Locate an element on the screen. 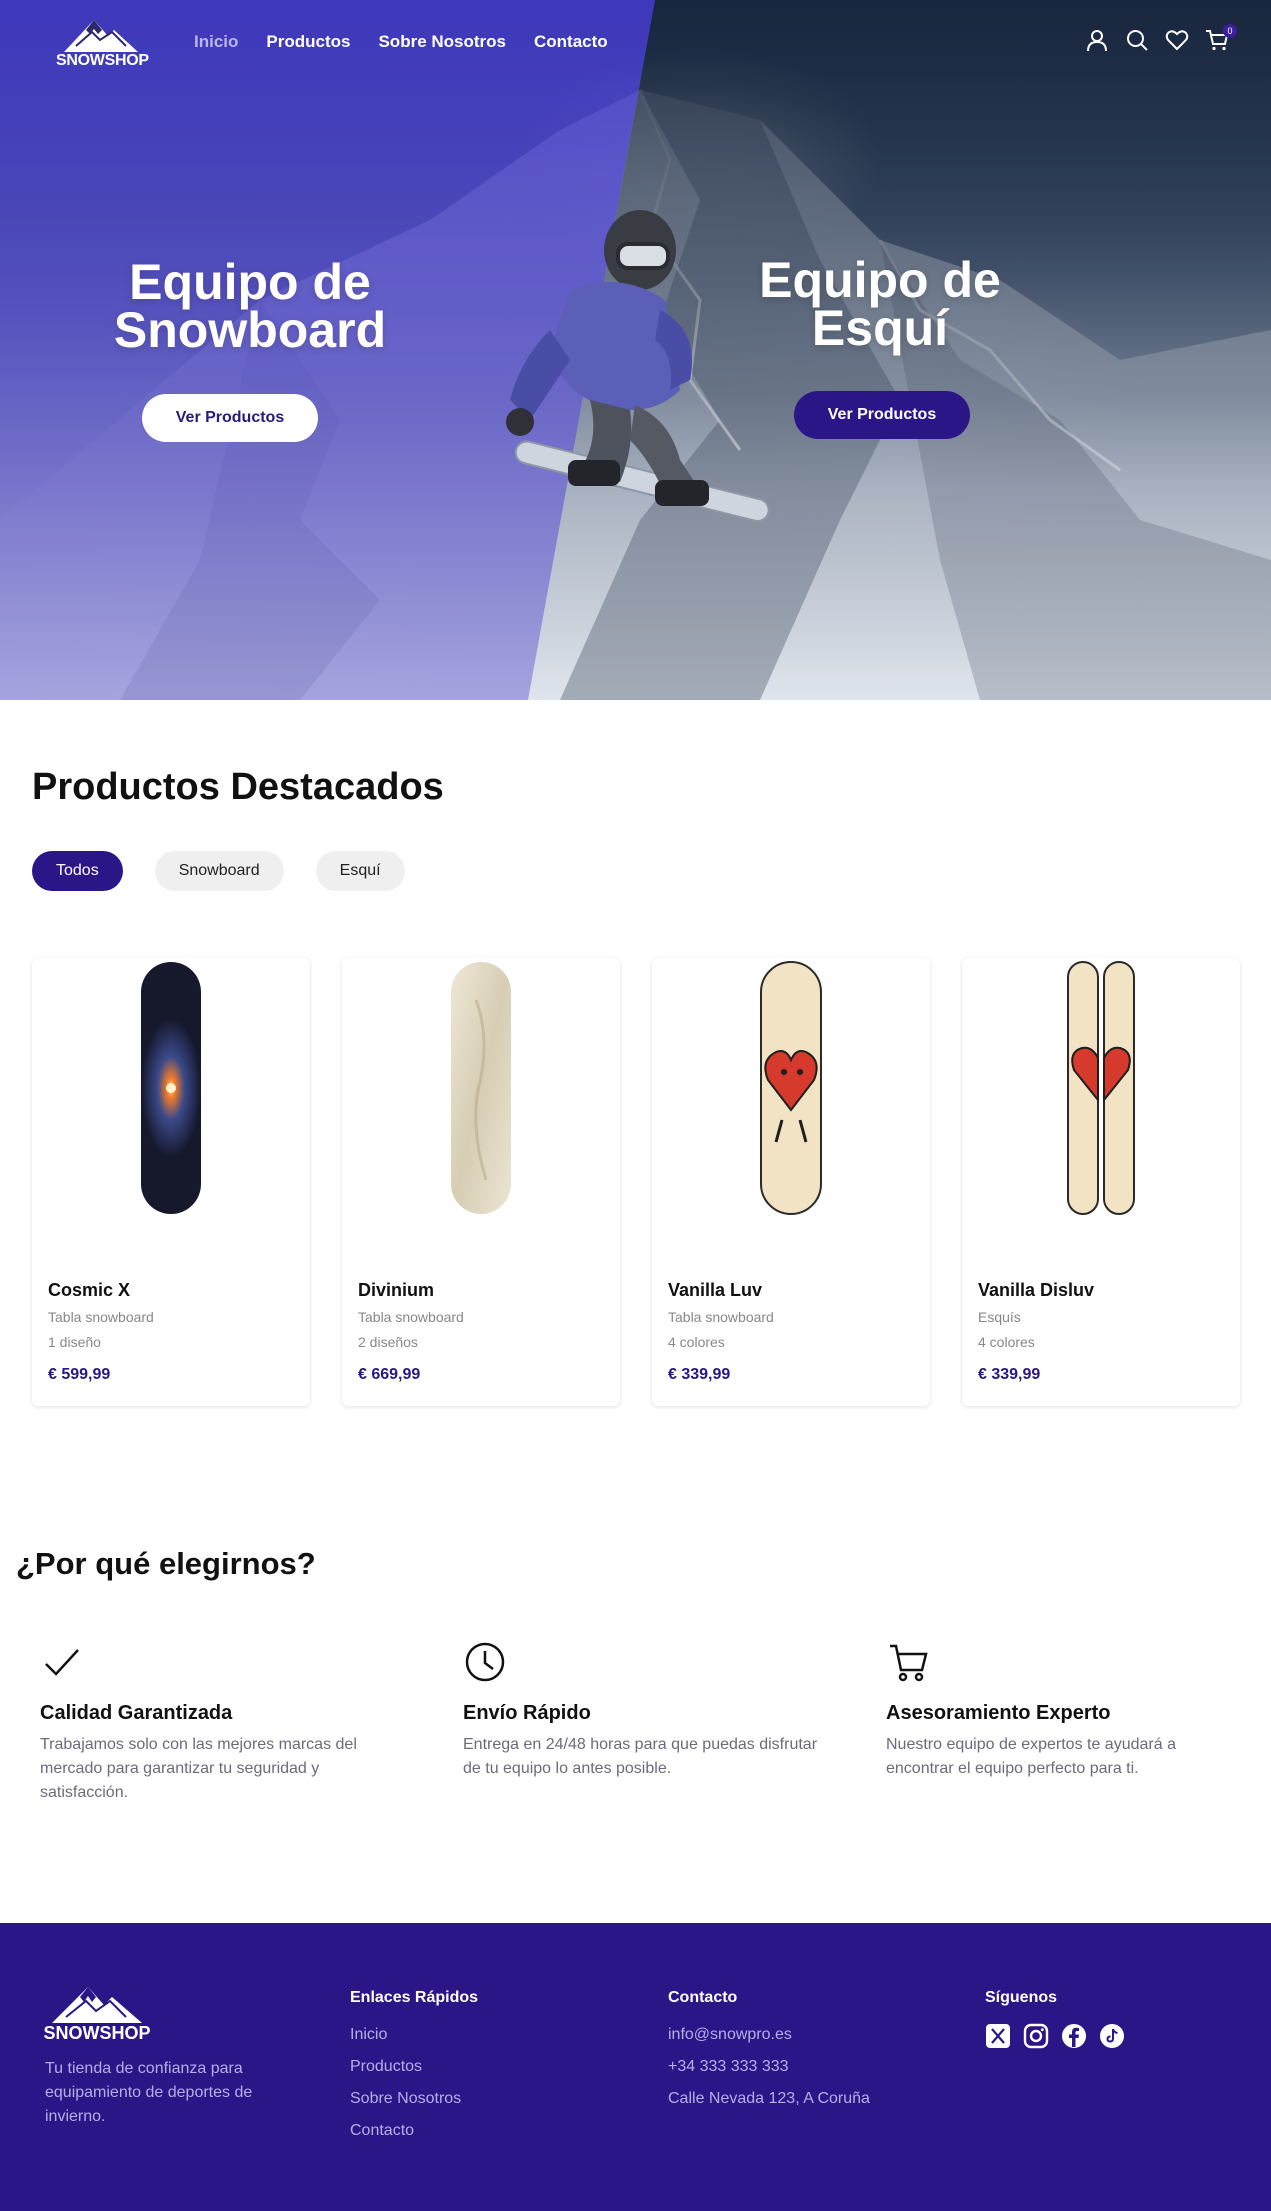 Image resolution: width=1271 pixels, height=2211 pixels. cosmic-snowboard-image is located at coordinates (171, 1088).